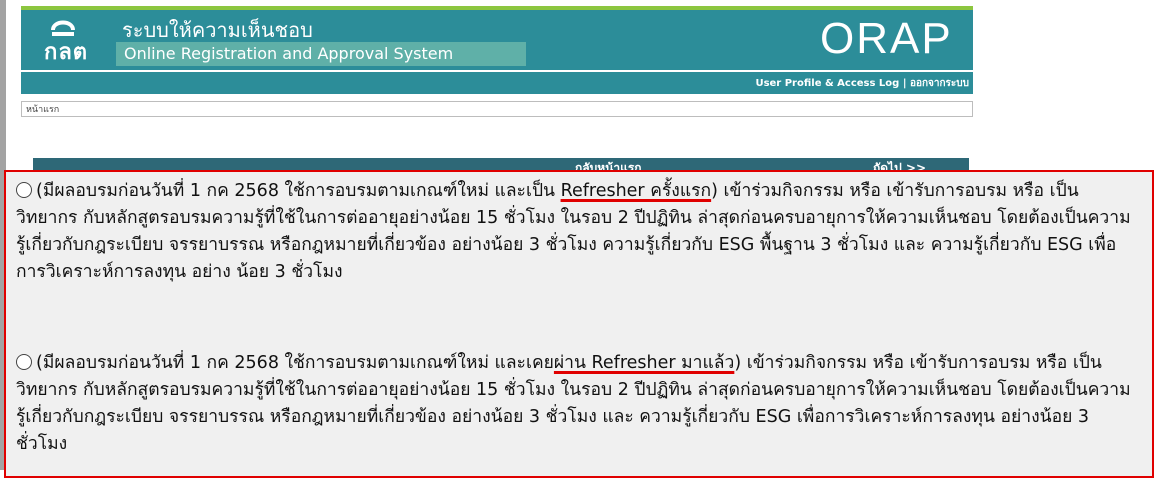  I want to click on logo-text: กลต, so click(66, 52).